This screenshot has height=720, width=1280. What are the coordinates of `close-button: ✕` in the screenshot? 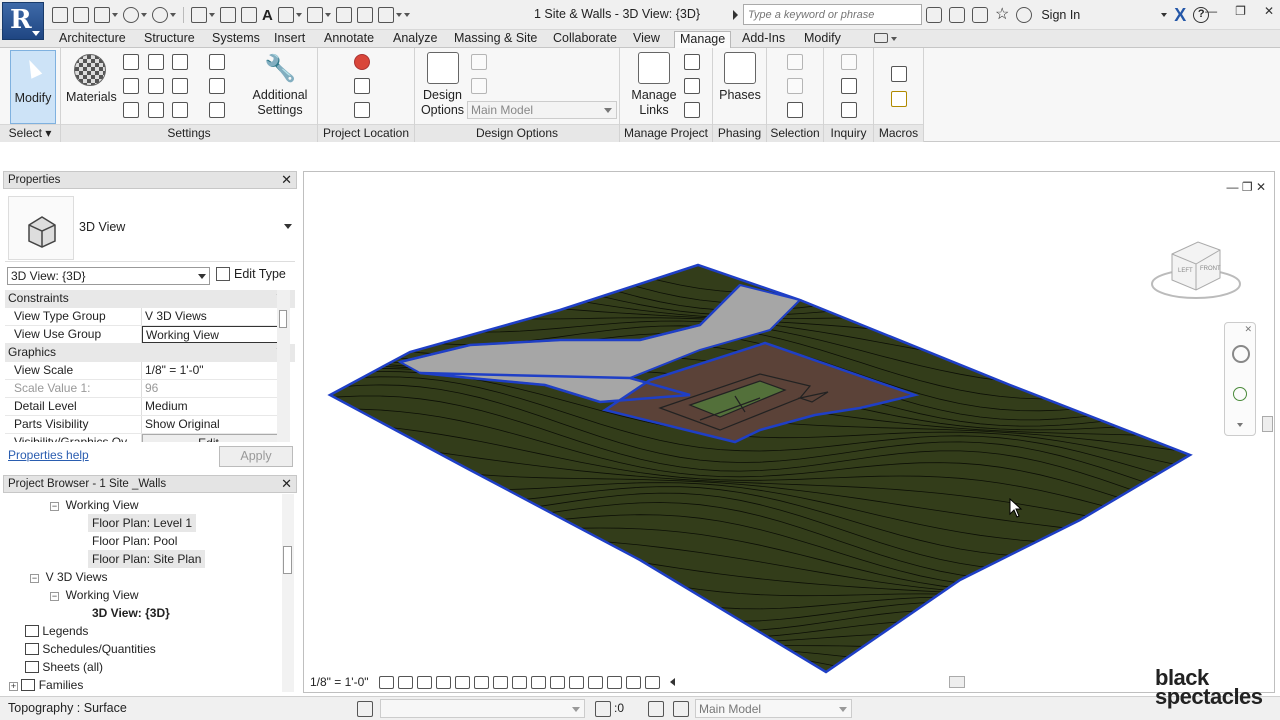 It's located at (1269, 11).